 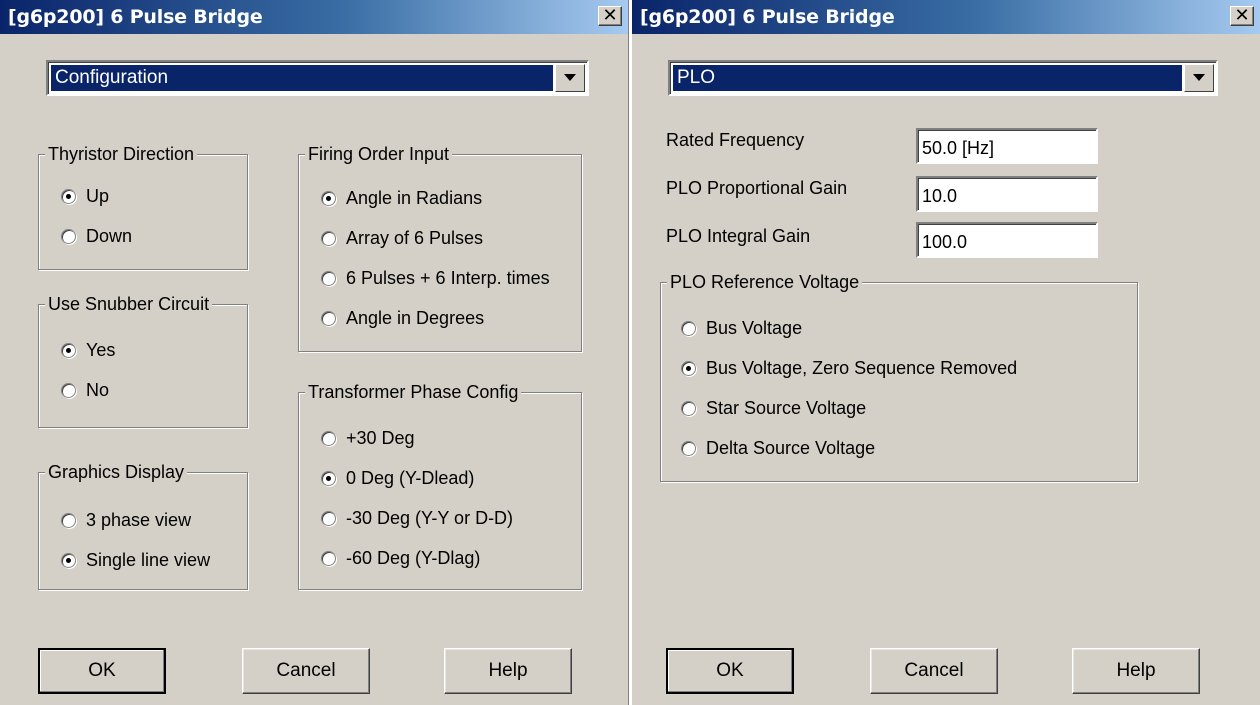 I want to click on radio-label: Angle in Radians, so click(x=414, y=197).